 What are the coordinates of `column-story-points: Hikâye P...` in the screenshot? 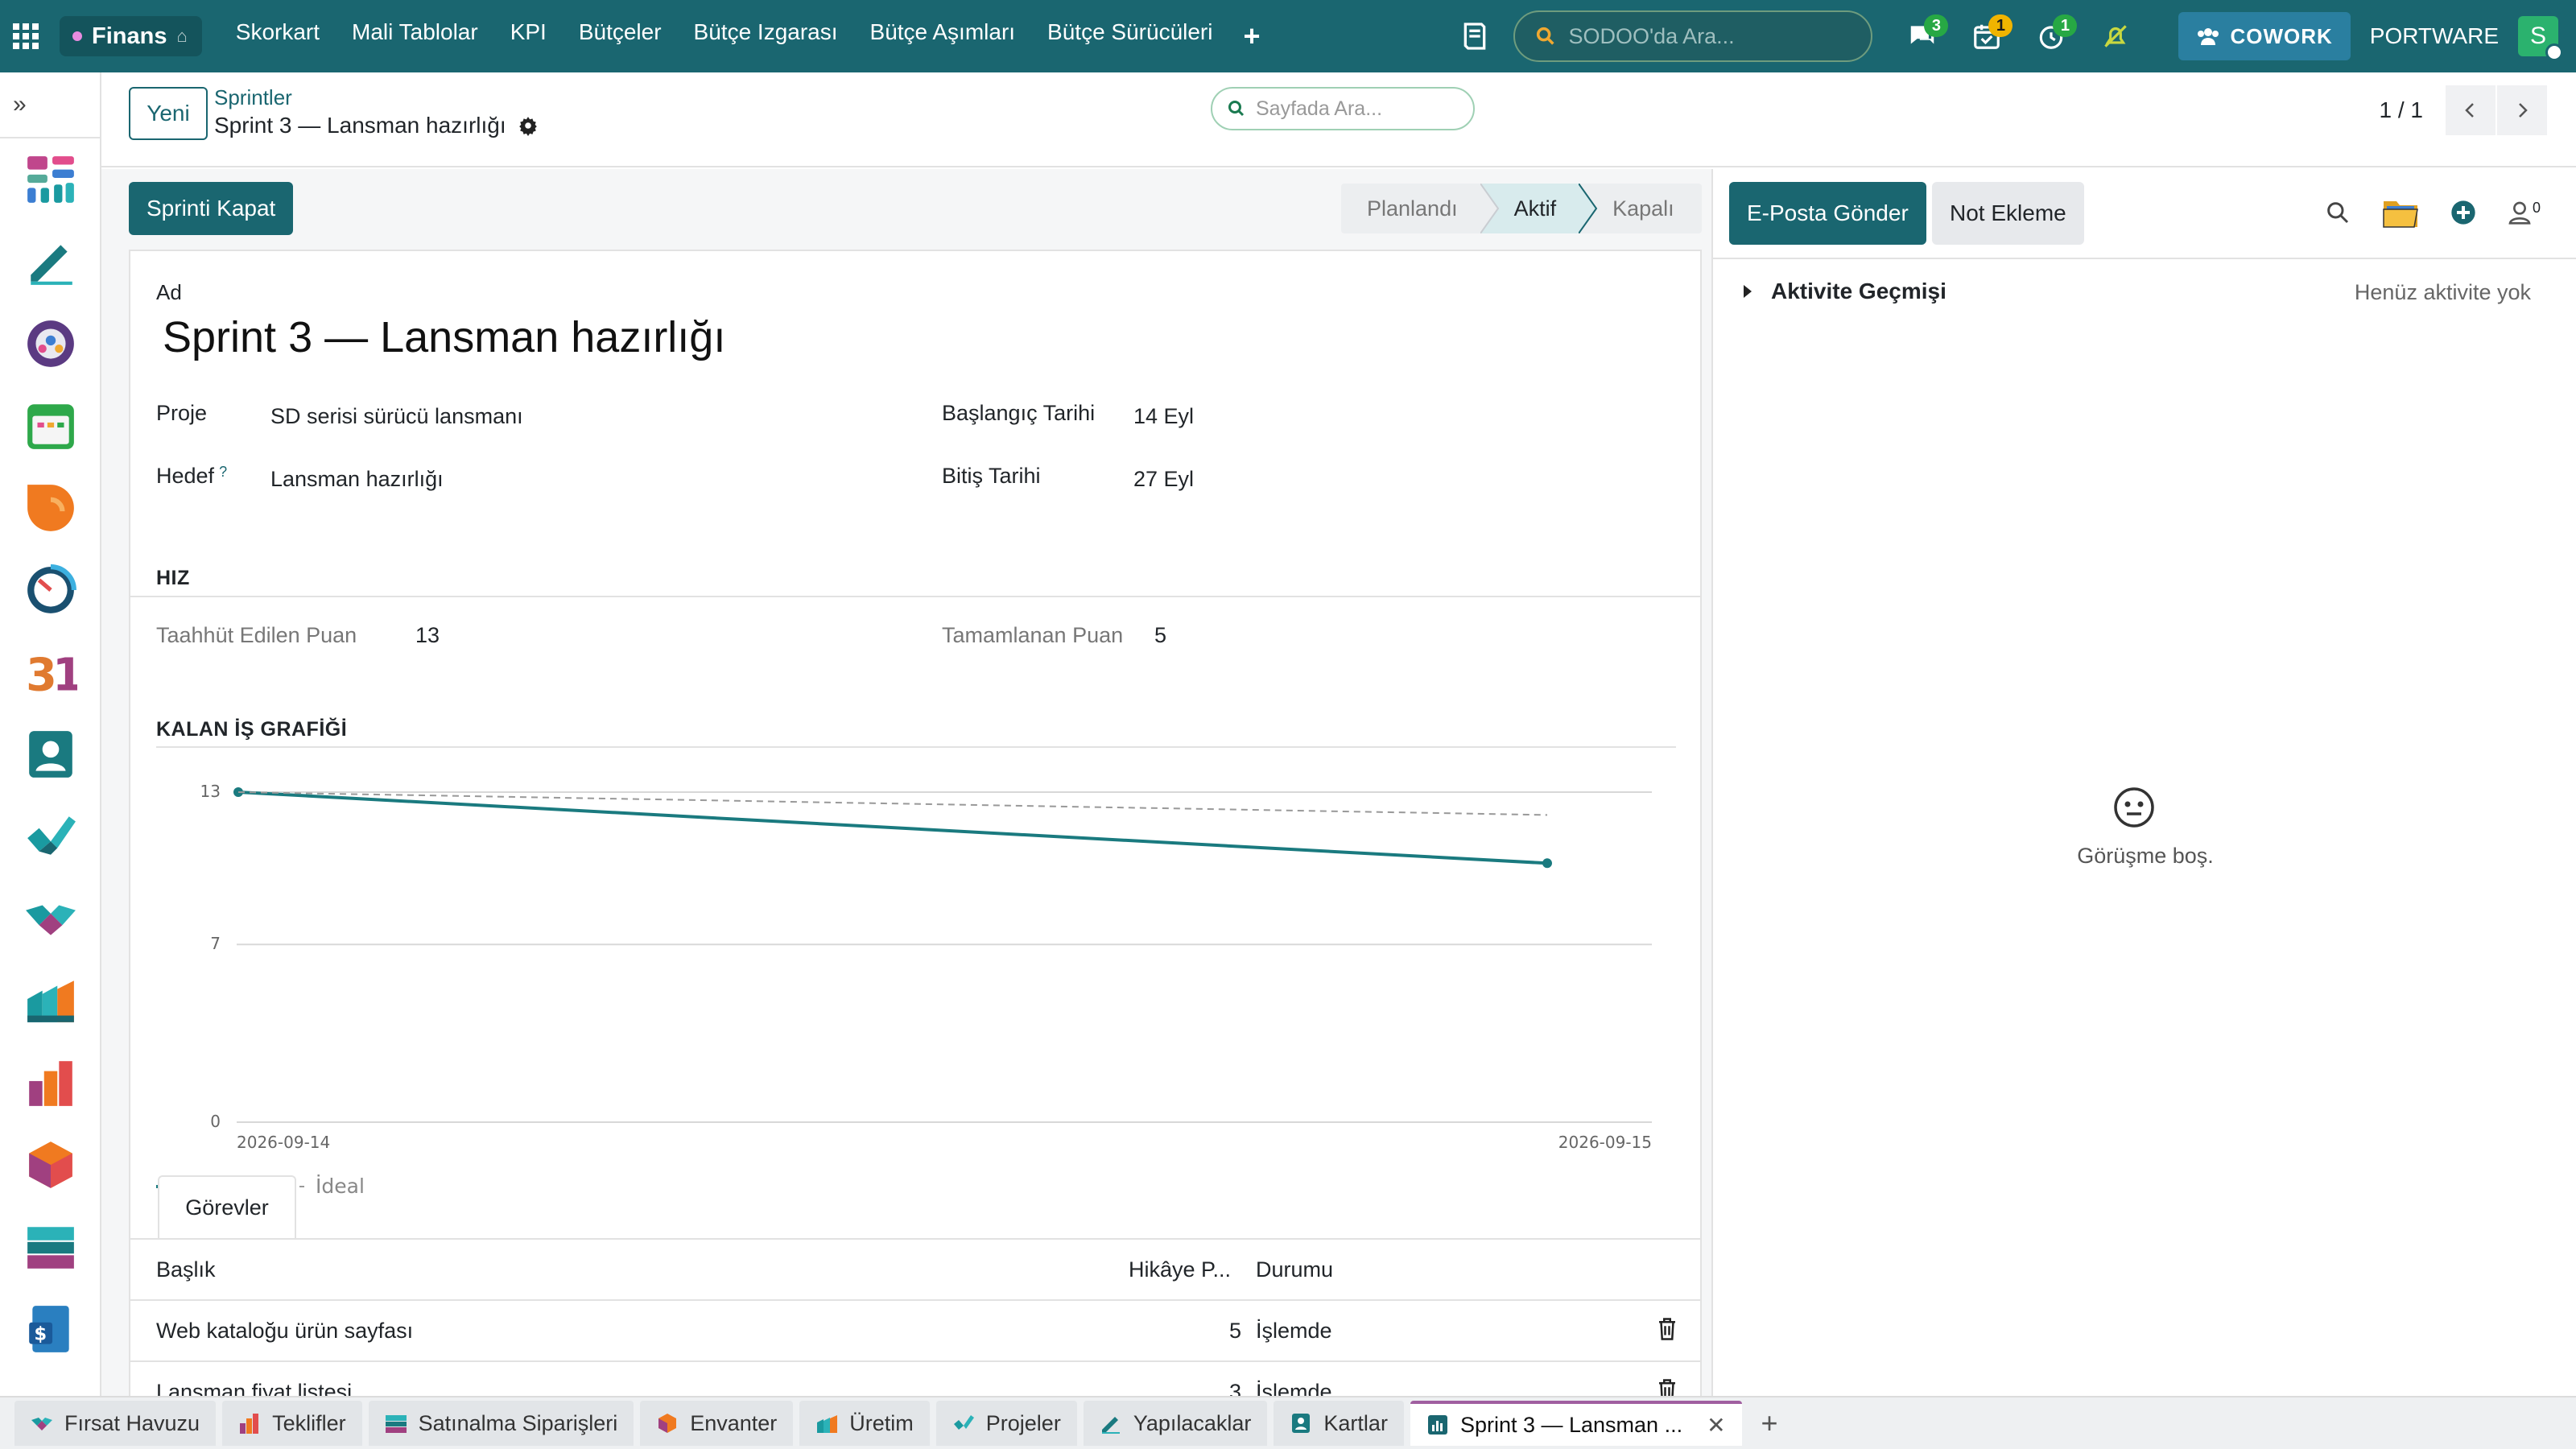 It's located at (1180, 1269).